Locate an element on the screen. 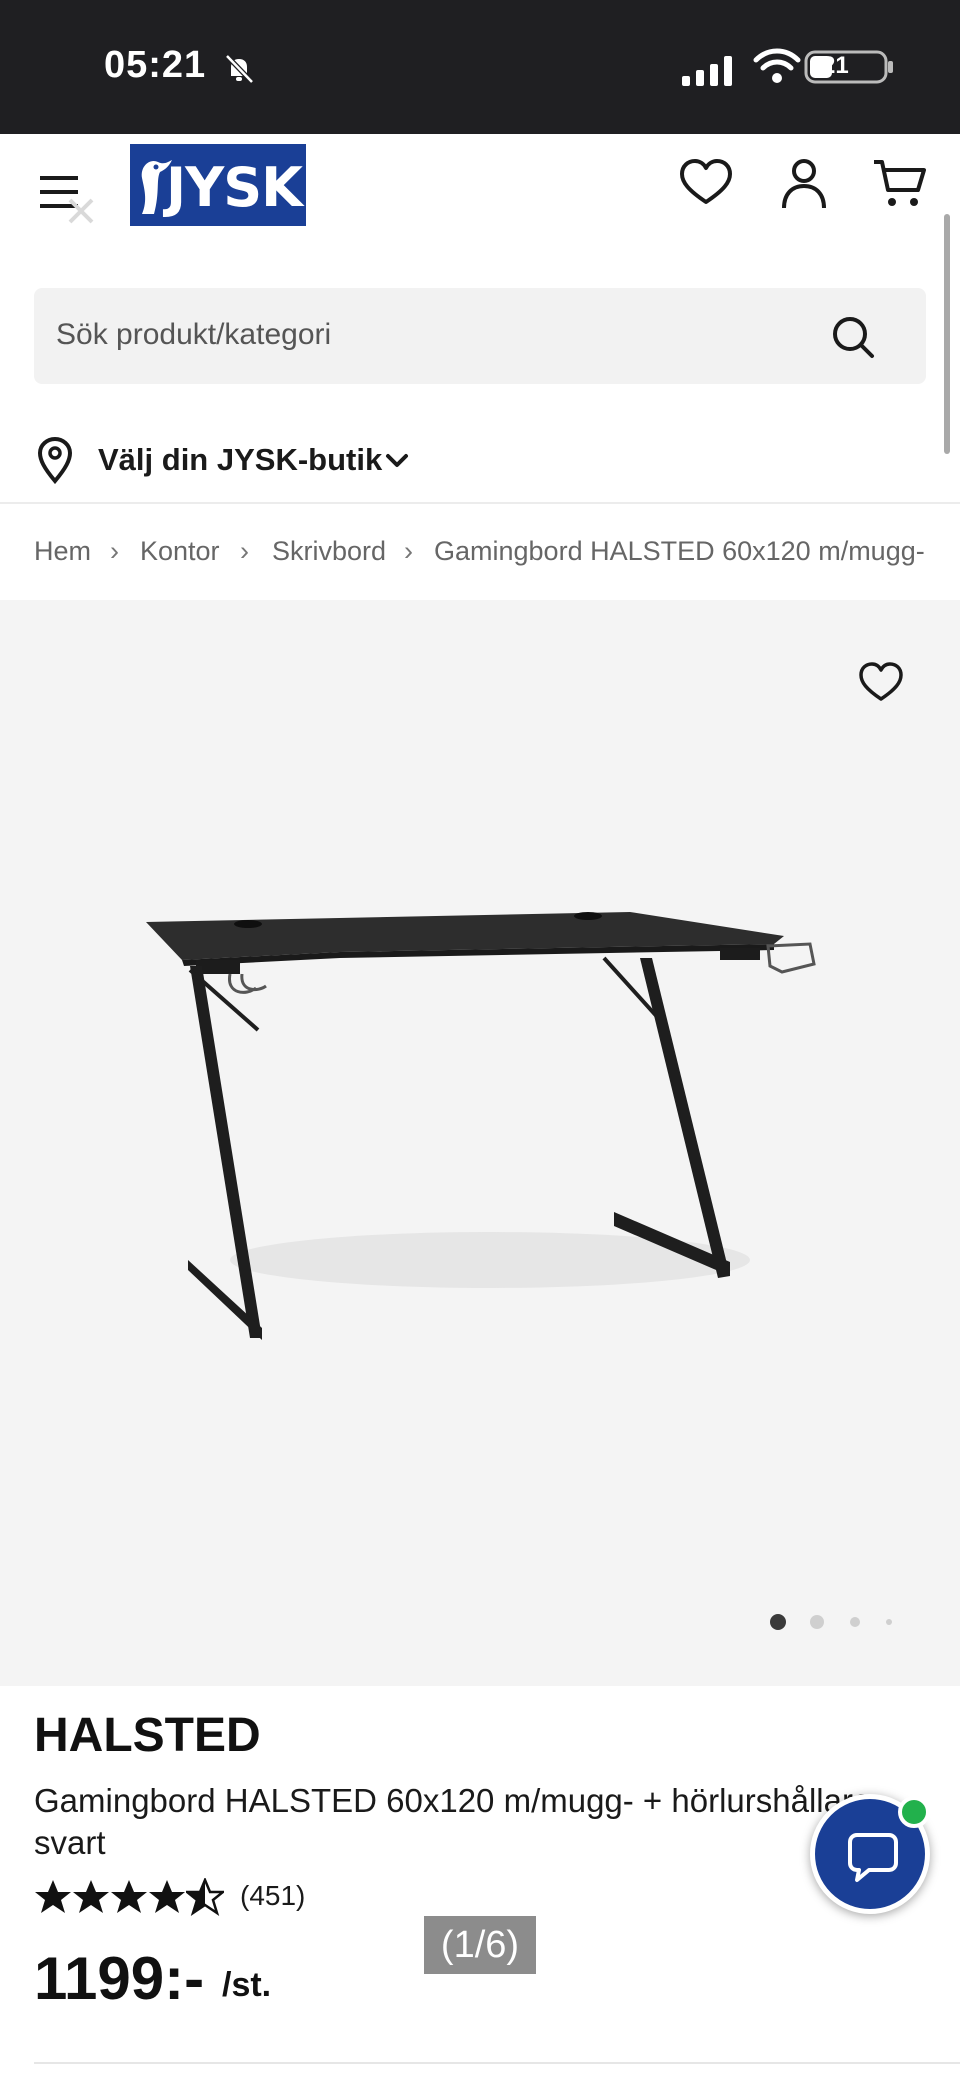  store-selector: Välj din JYSK-butik is located at coordinates (244, 460).